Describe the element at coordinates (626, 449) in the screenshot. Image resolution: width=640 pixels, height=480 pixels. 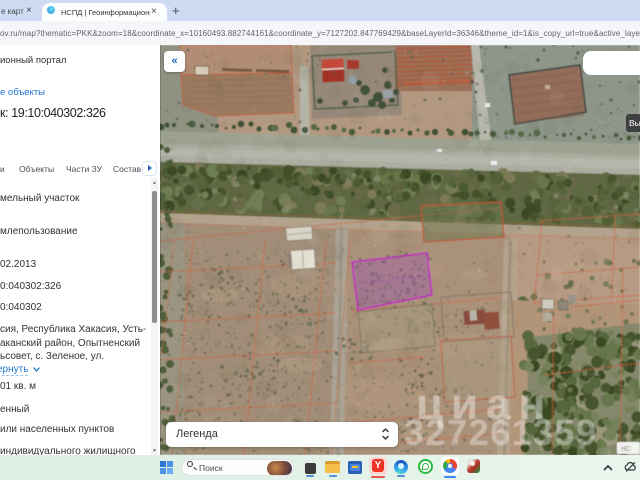
I see `svg-text: НС` at that location.